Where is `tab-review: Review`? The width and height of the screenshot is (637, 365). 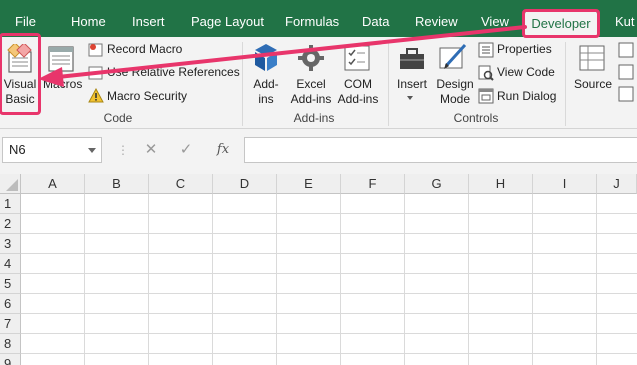
tab-review: Review is located at coordinates (436, 19).